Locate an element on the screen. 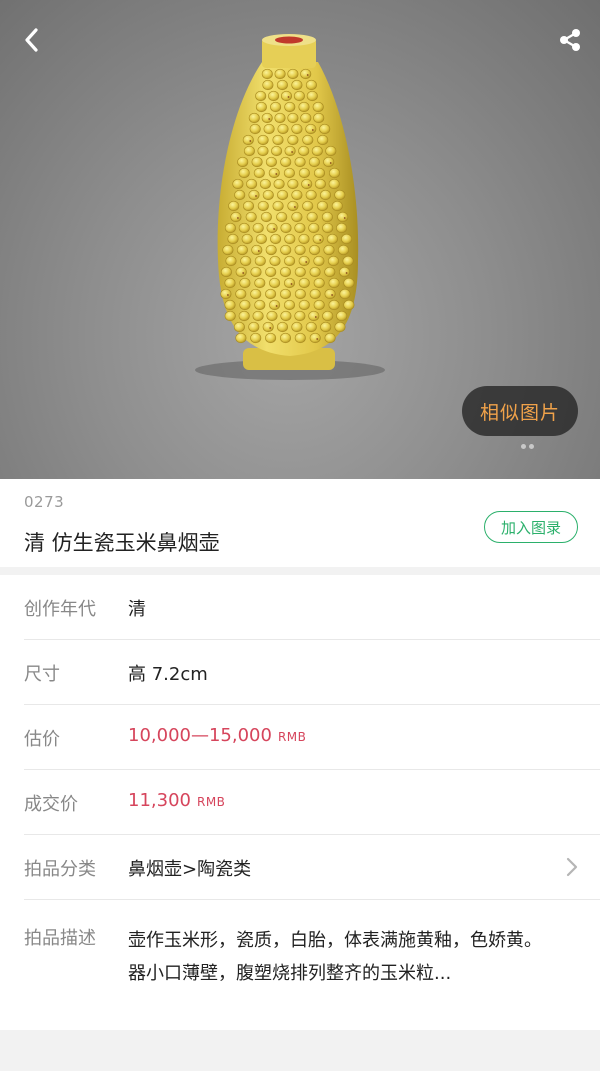 The image size is (600, 1071). share-button is located at coordinates (570, 40).